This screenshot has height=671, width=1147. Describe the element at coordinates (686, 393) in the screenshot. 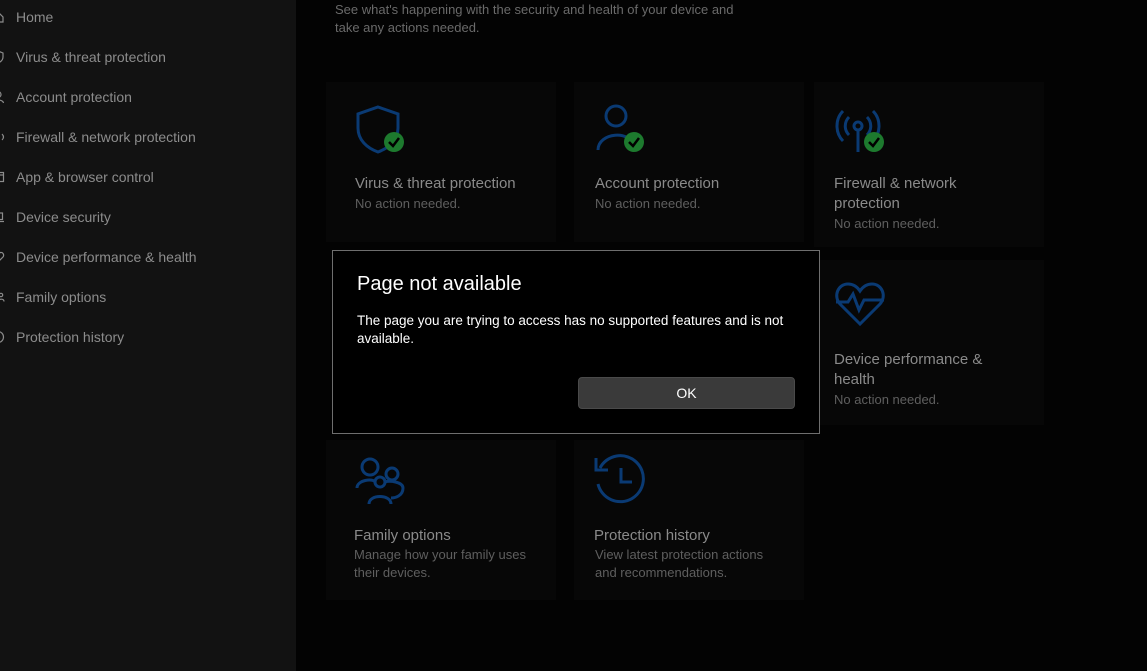

I see `ok-button: OK` at that location.